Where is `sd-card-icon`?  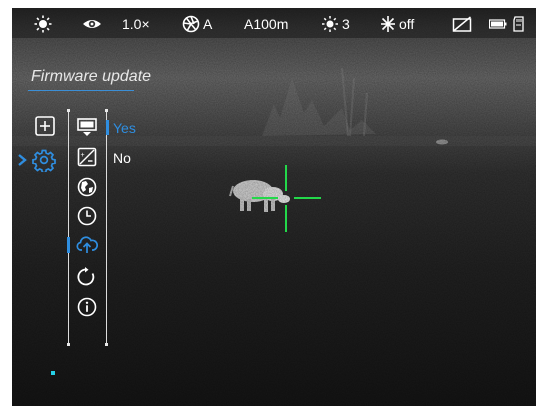 sd-card-icon is located at coordinates (518, 24).